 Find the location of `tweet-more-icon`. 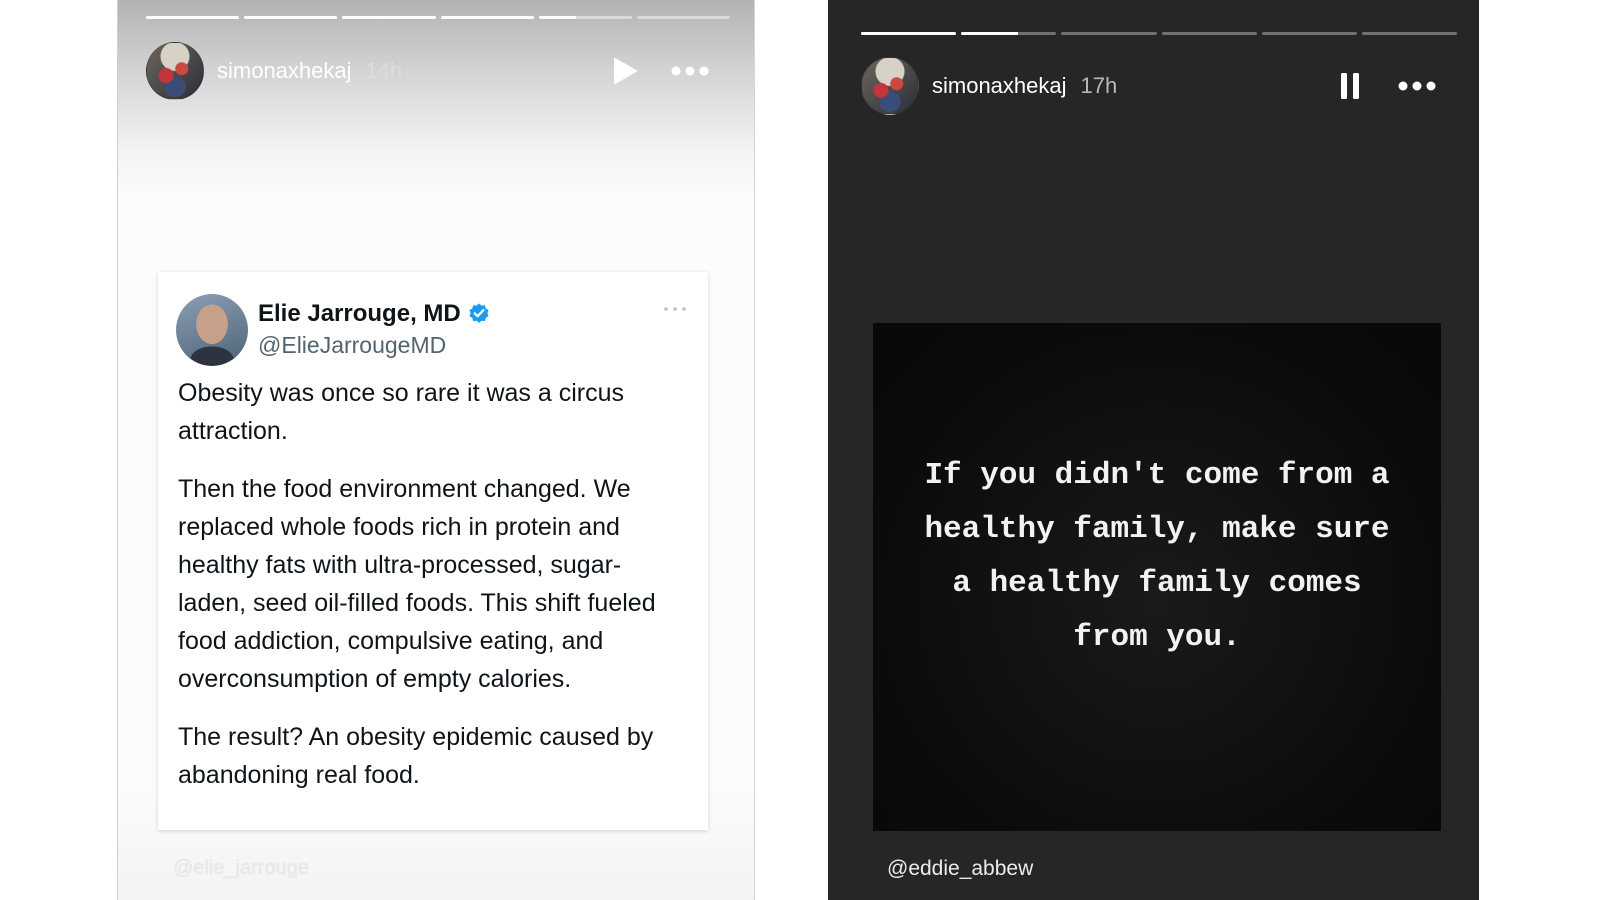

tweet-more-icon is located at coordinates (675, 309).